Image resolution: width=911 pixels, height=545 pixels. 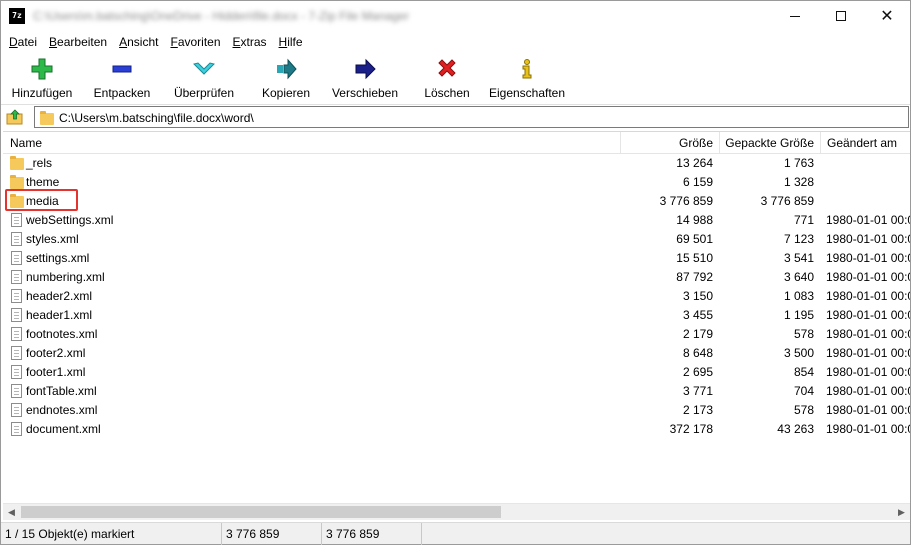 I want to click on menu-ansicht: Ansicht, so click(x=138, y=42).